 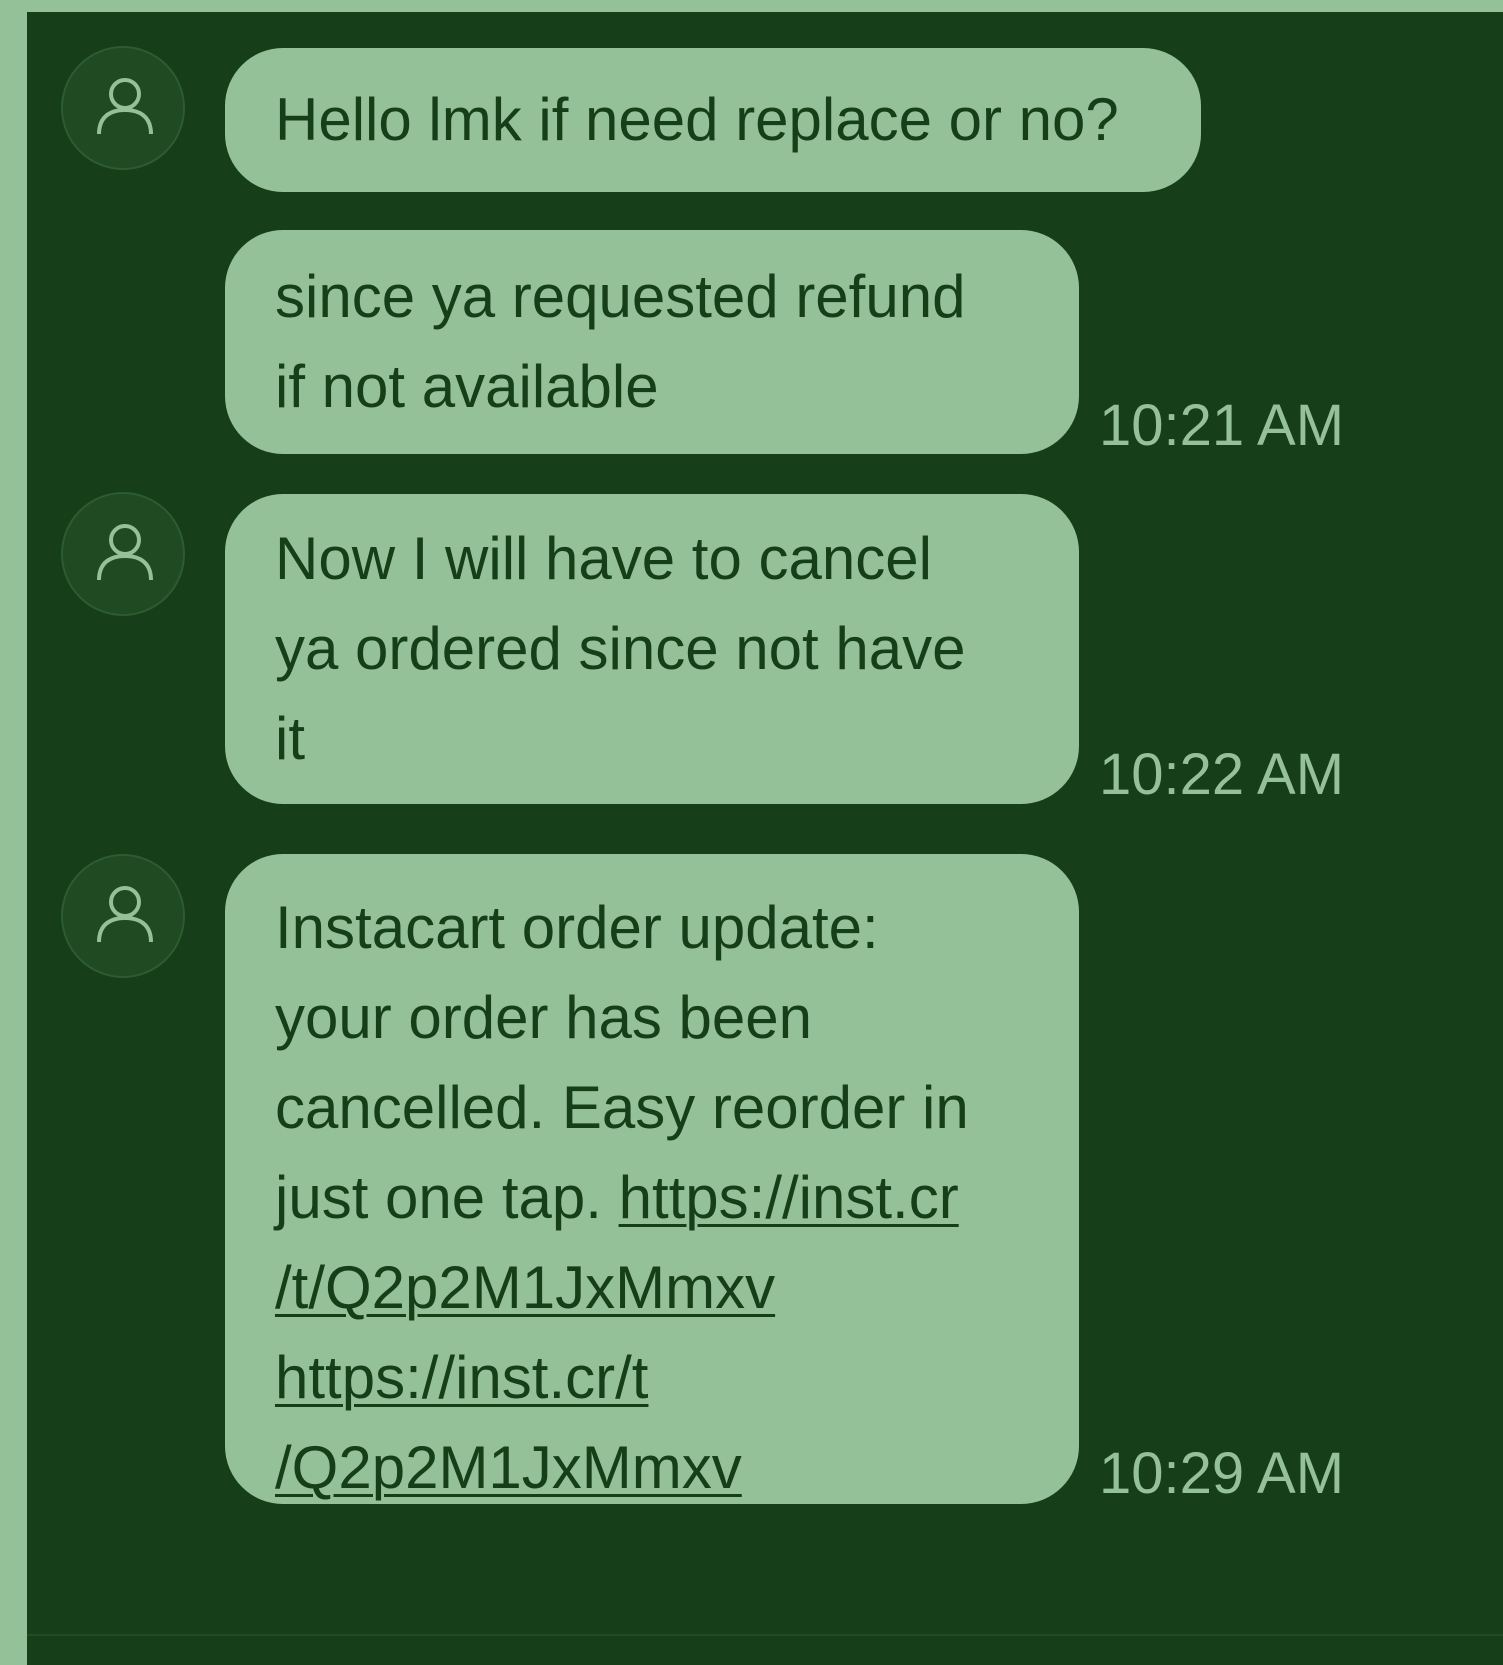 I want to click on message-text: cancelled. Easy reorder in, so click(x=622, y=1107).